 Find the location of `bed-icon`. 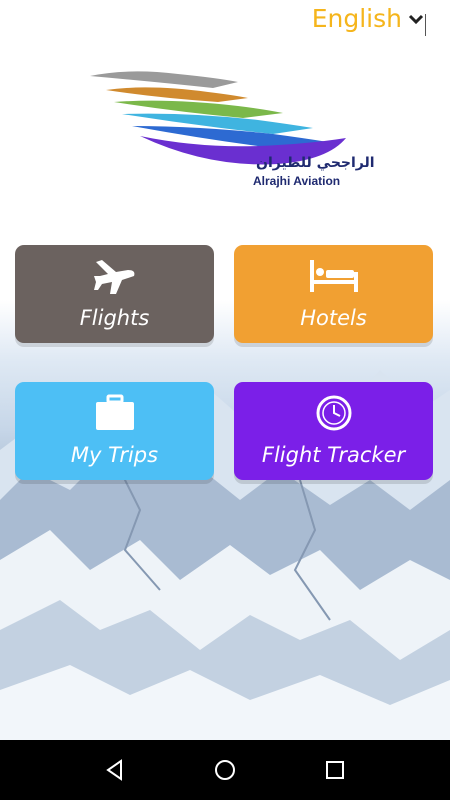

bed-icon is located at coordinates (334, 276).